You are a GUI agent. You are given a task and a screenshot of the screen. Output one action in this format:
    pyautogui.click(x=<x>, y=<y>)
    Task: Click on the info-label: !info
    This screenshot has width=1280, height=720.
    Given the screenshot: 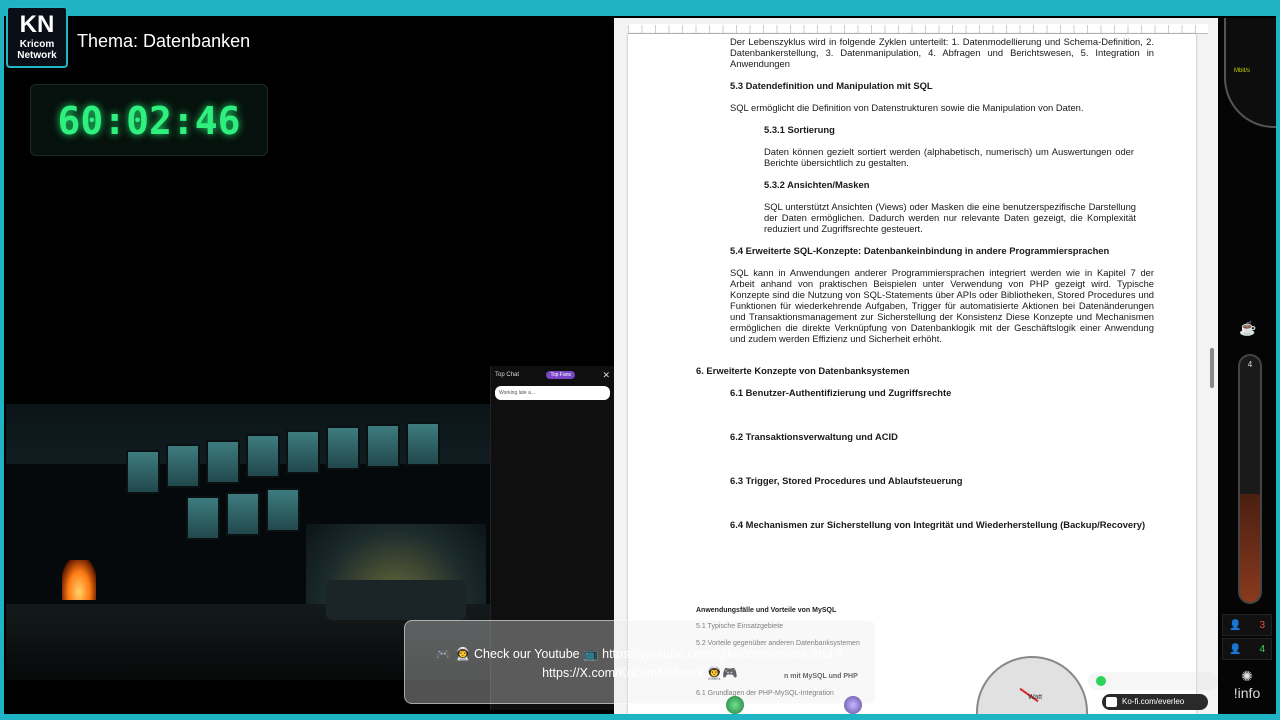 What is the action you would take?
    pyautogui.click(x=1247, y=693)
    